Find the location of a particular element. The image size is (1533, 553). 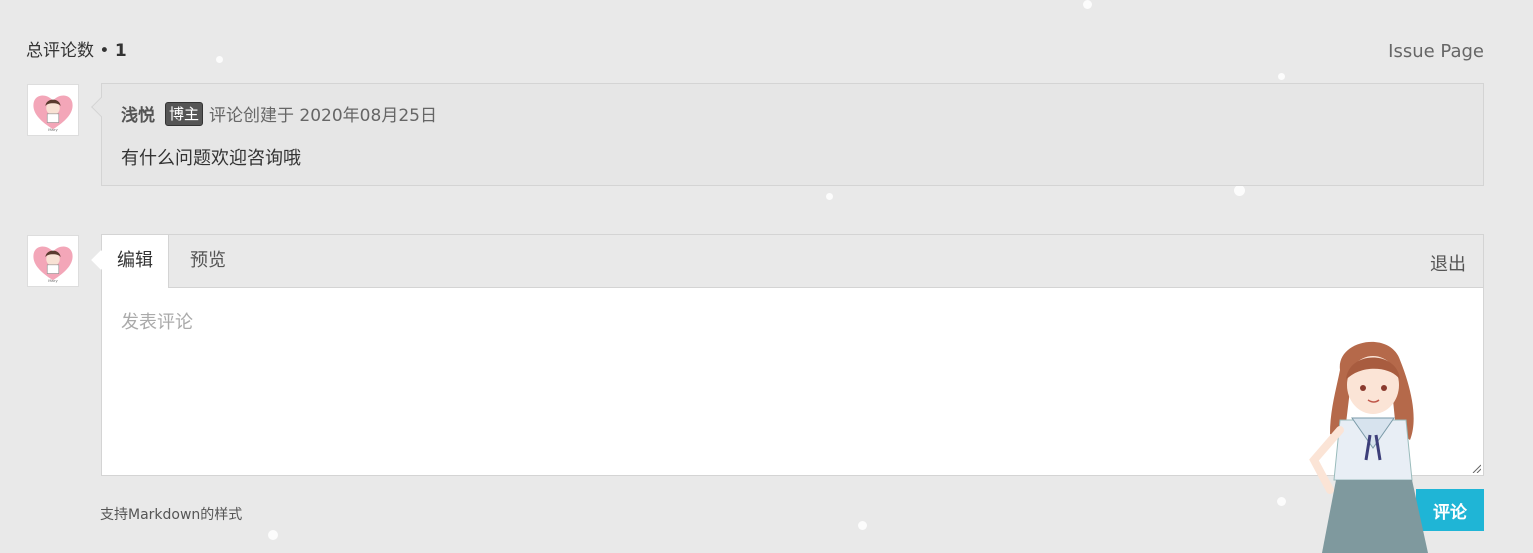

comment-header: 浅悦 博主 评论创建于 2020年08月25日 is located at coordinates (279, 113).